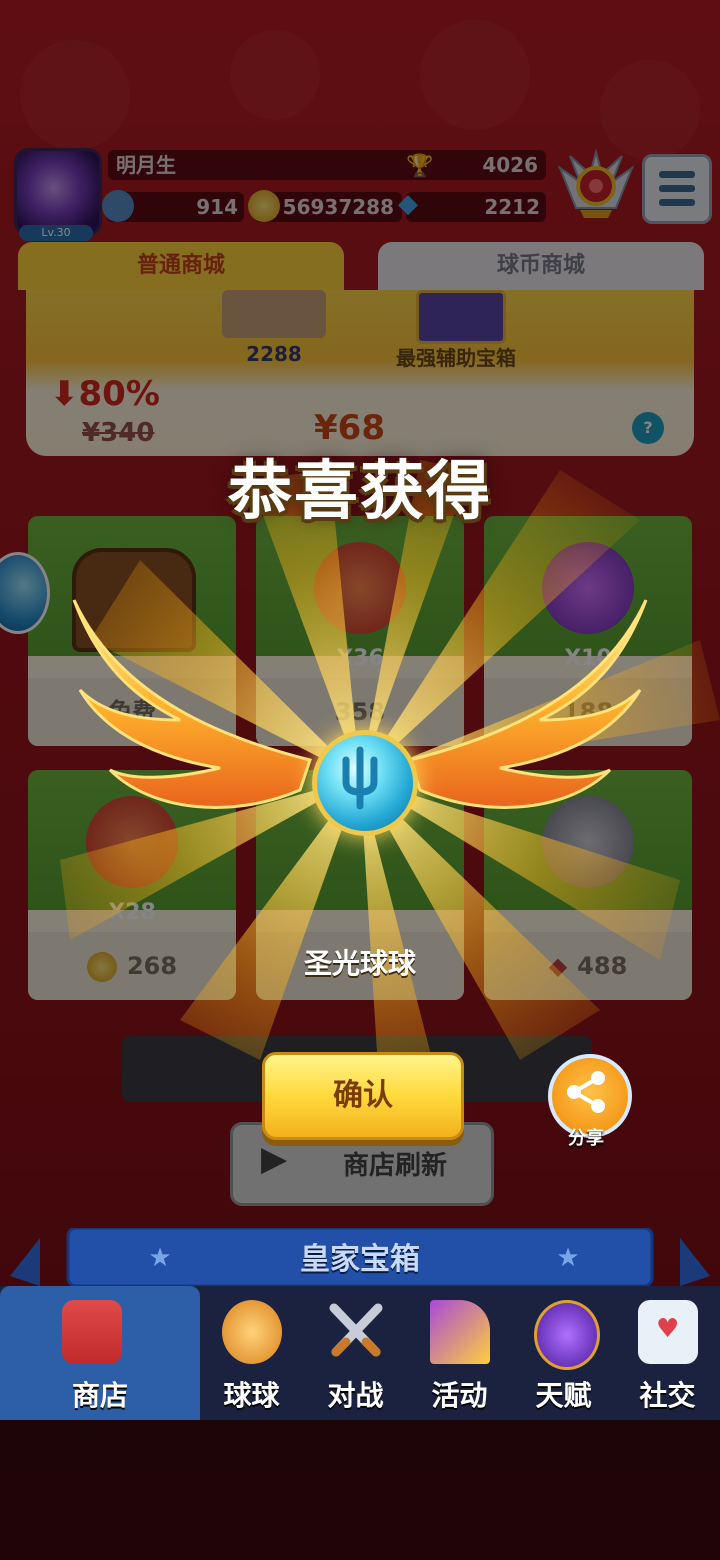  Describe the element at coordinates (360, 1259) in the screenshot. I see `royal-chest-label: 皇家宝箱` at that location.